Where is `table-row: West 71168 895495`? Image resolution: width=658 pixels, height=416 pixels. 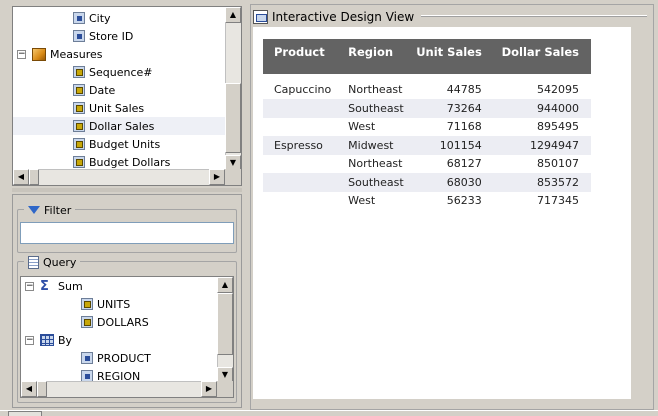 table-row: West 71168 895495 is located at coordinates (427, 127).